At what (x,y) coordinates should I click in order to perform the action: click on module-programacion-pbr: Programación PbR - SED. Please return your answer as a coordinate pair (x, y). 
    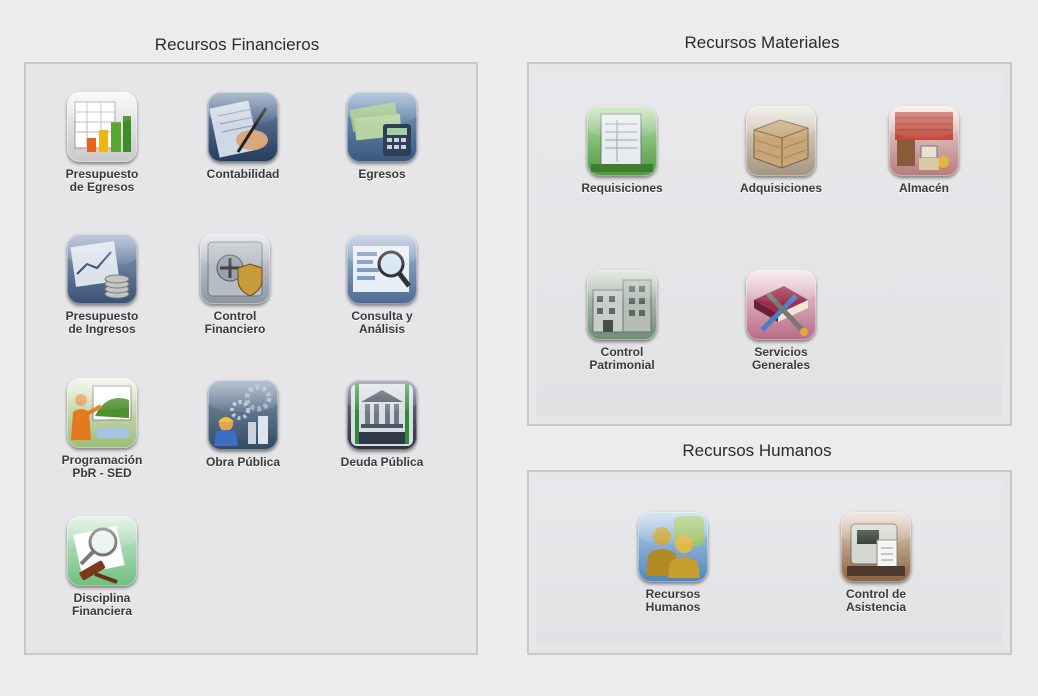
    Looking at the image, I should click on (102, 429).